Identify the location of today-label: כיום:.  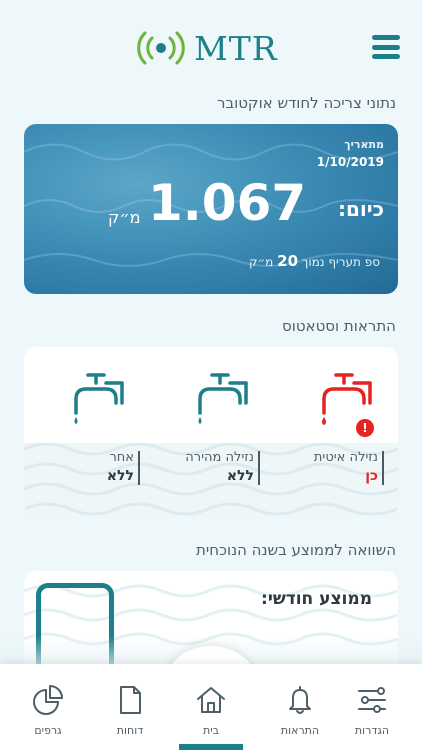
(360, 209).